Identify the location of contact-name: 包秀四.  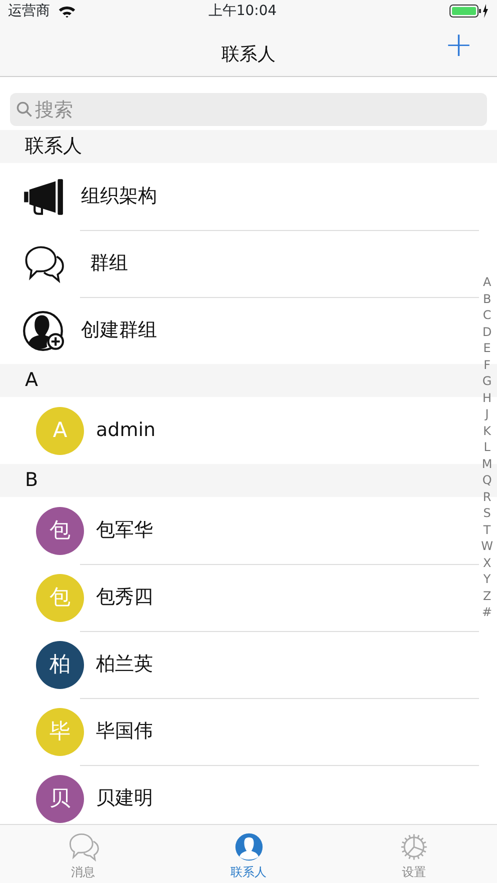
(124, 597).